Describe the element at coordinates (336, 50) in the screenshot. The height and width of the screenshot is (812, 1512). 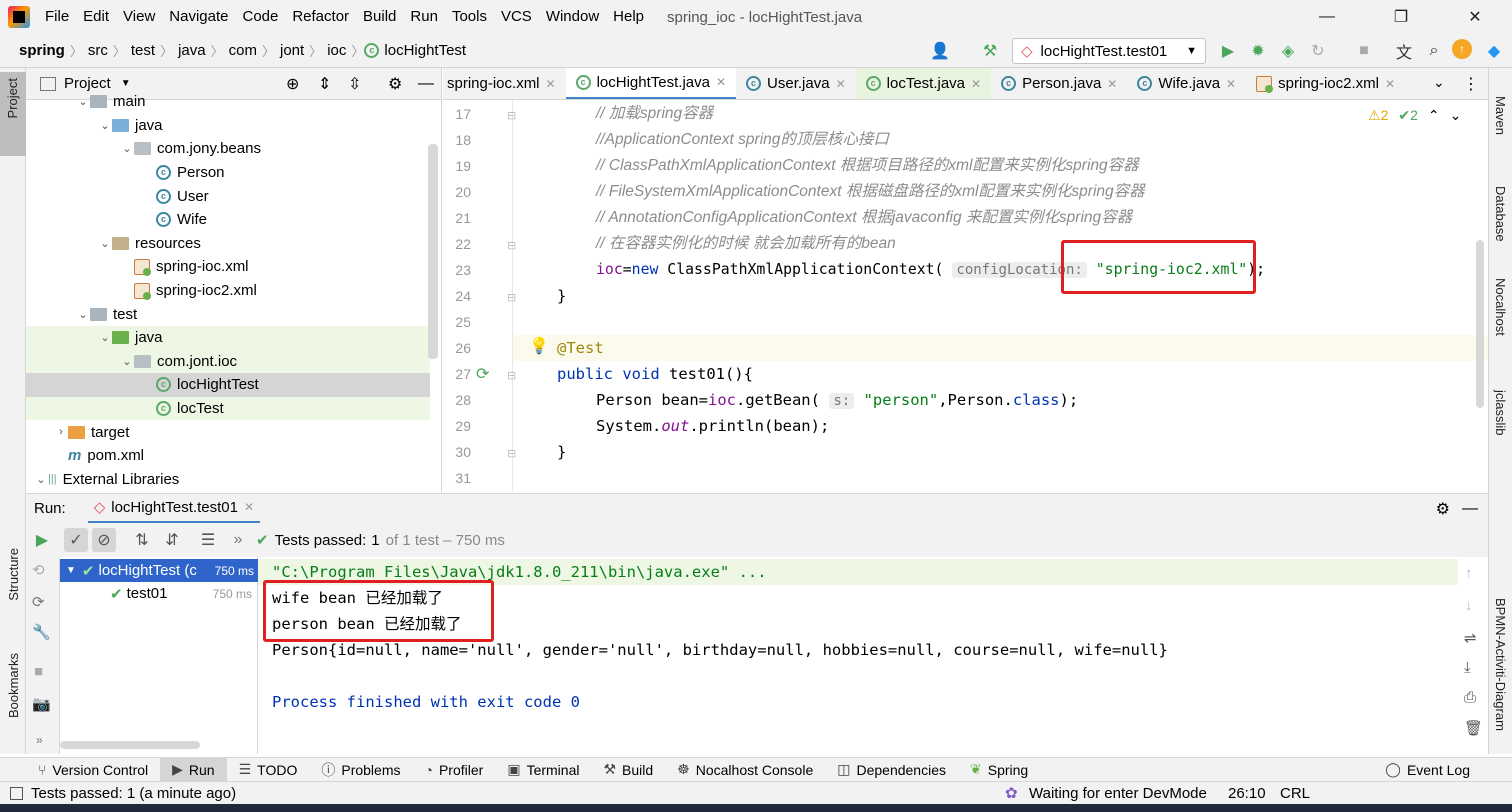
I see `breadcrumb-item: ioc` at that location.